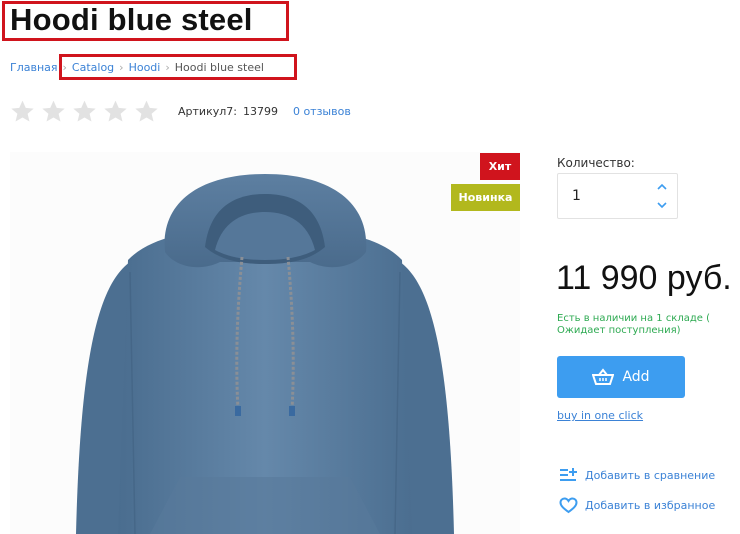 This screenshot has width=740, height=534. I want to click on compare-label: Добавить в сравнение, so click(650, 475).